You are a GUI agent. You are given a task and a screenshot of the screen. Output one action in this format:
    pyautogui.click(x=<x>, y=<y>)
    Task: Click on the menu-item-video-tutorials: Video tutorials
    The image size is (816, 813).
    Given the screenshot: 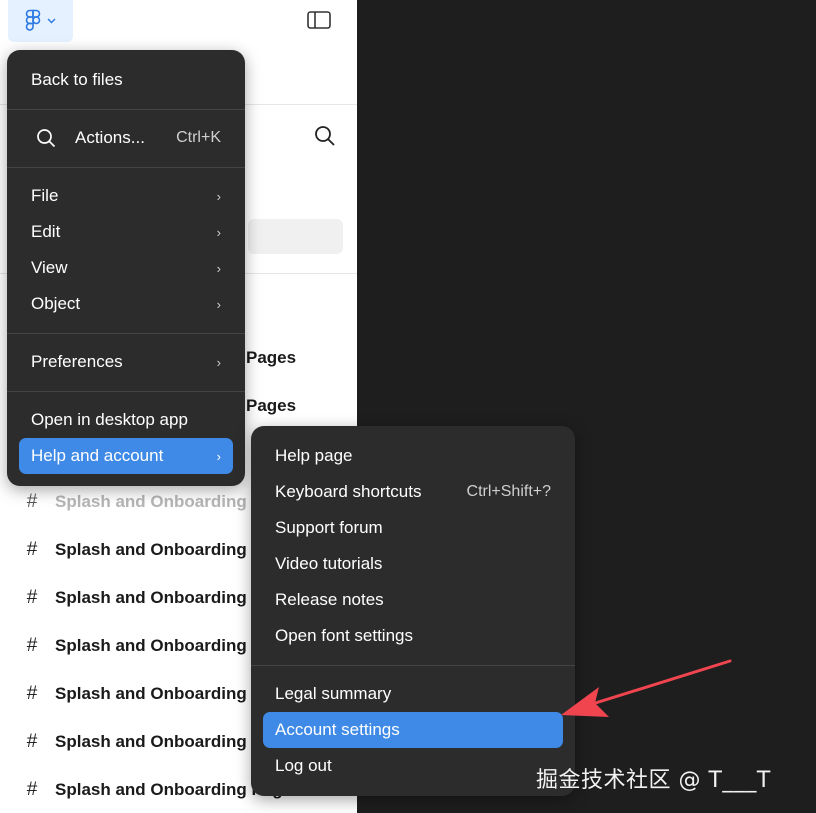 What is the action you would take?
    pyautogui.click(x=413, y=564)
    